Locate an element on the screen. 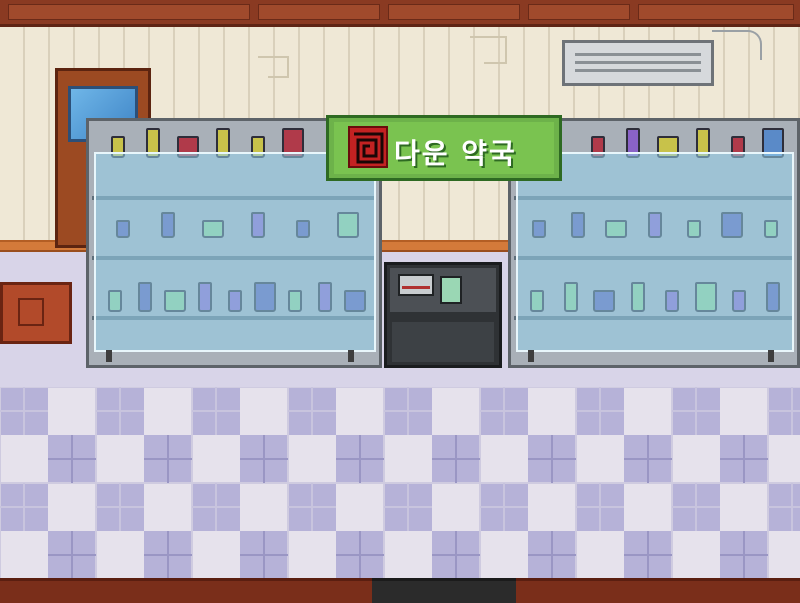  logo-spiral is located at coordinates (369, 148).